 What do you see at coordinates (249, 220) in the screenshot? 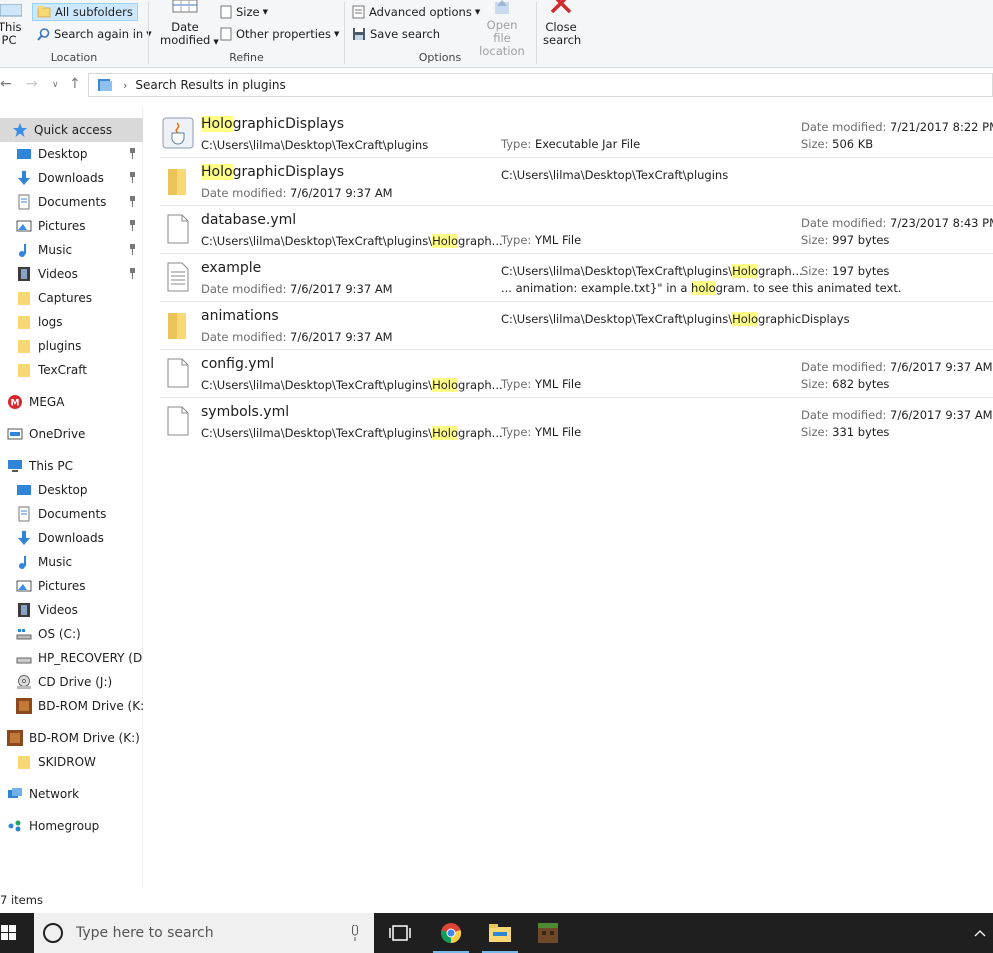
I see `item-name: database.yml` at bounding box center [249, 220].